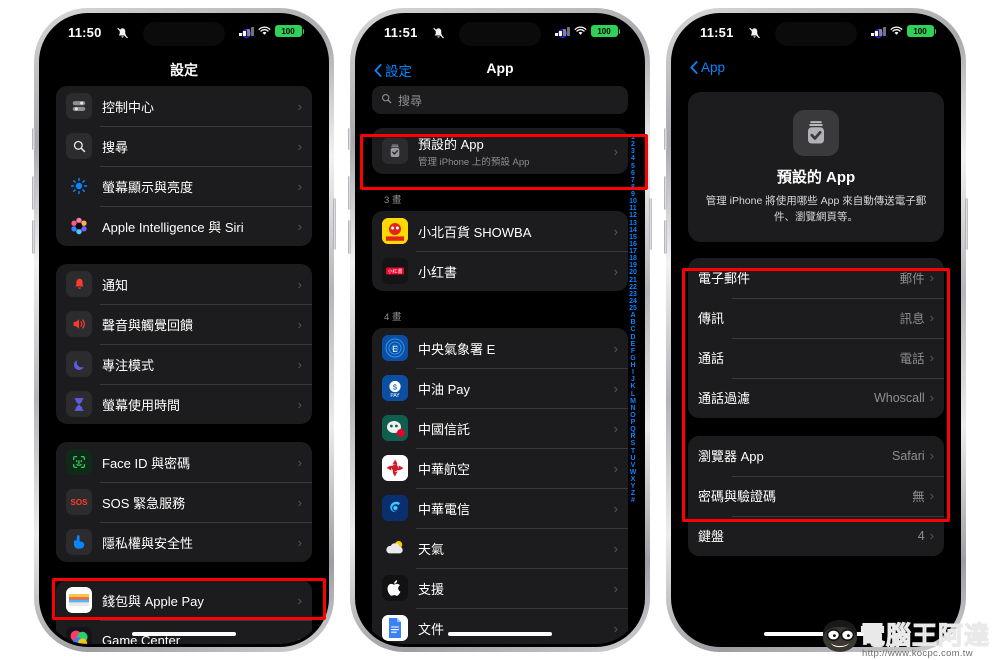 The width and height of the screenshot is (1000, 660). Describe the element at coordinates (633, 180) in the screenshot. I see `index-letter: 7` at that location.